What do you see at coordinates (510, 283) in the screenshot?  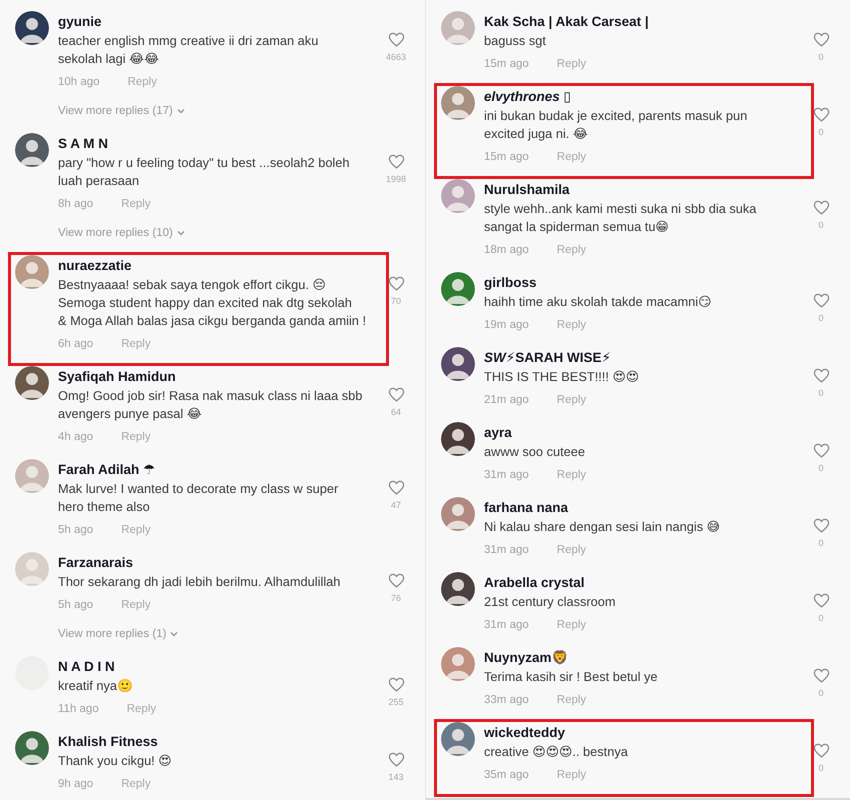 I see `username: girlboss` at bounding box center [510, 283].